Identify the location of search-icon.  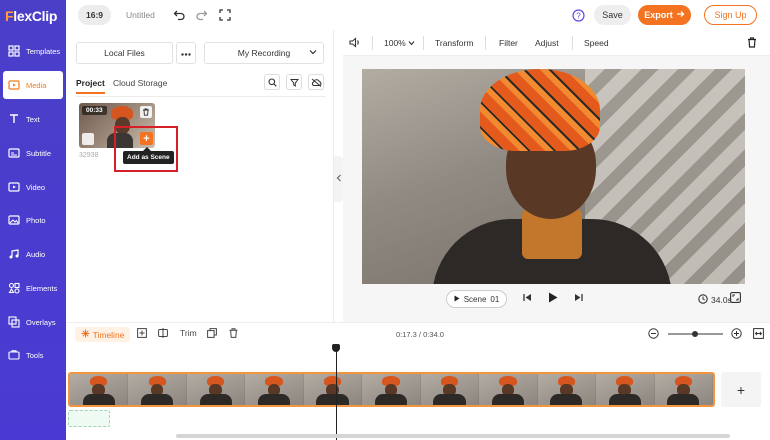
(272, 82).